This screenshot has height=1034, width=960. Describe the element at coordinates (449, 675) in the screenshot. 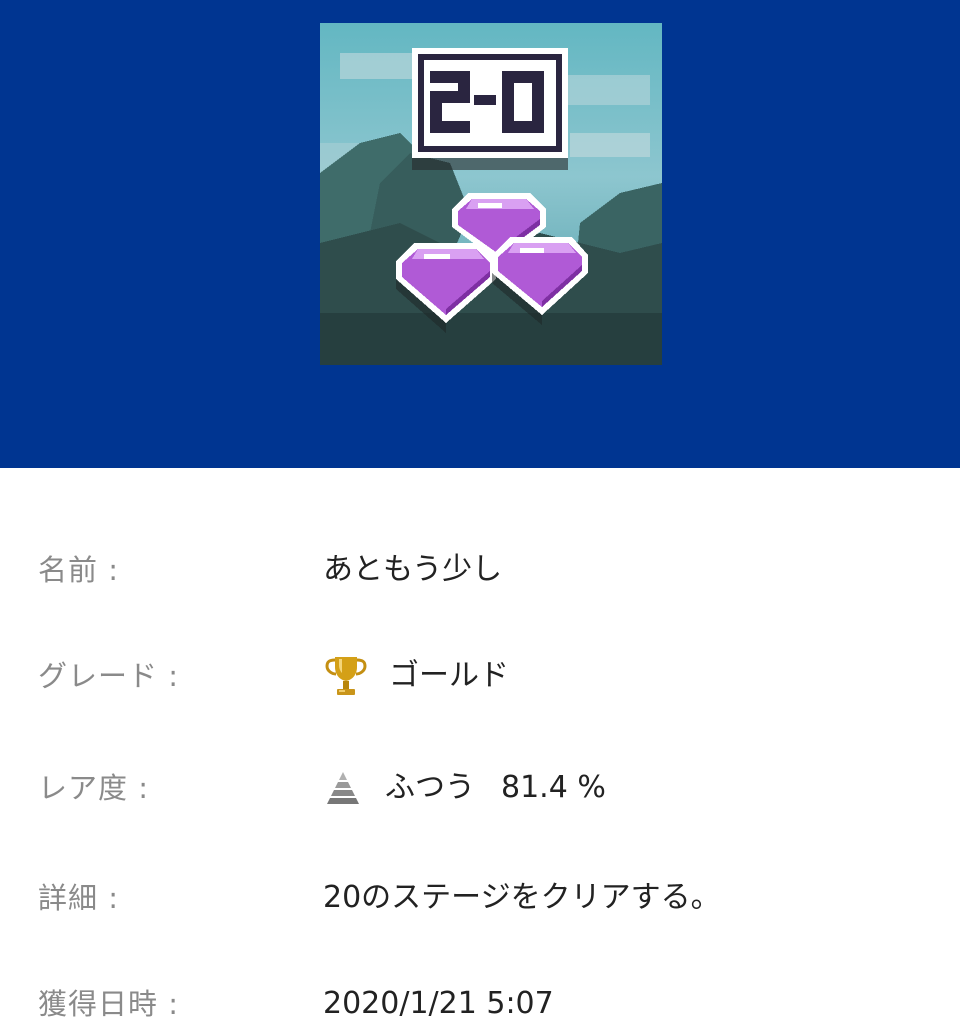

I see `grade-text: ゴールド` at that location.